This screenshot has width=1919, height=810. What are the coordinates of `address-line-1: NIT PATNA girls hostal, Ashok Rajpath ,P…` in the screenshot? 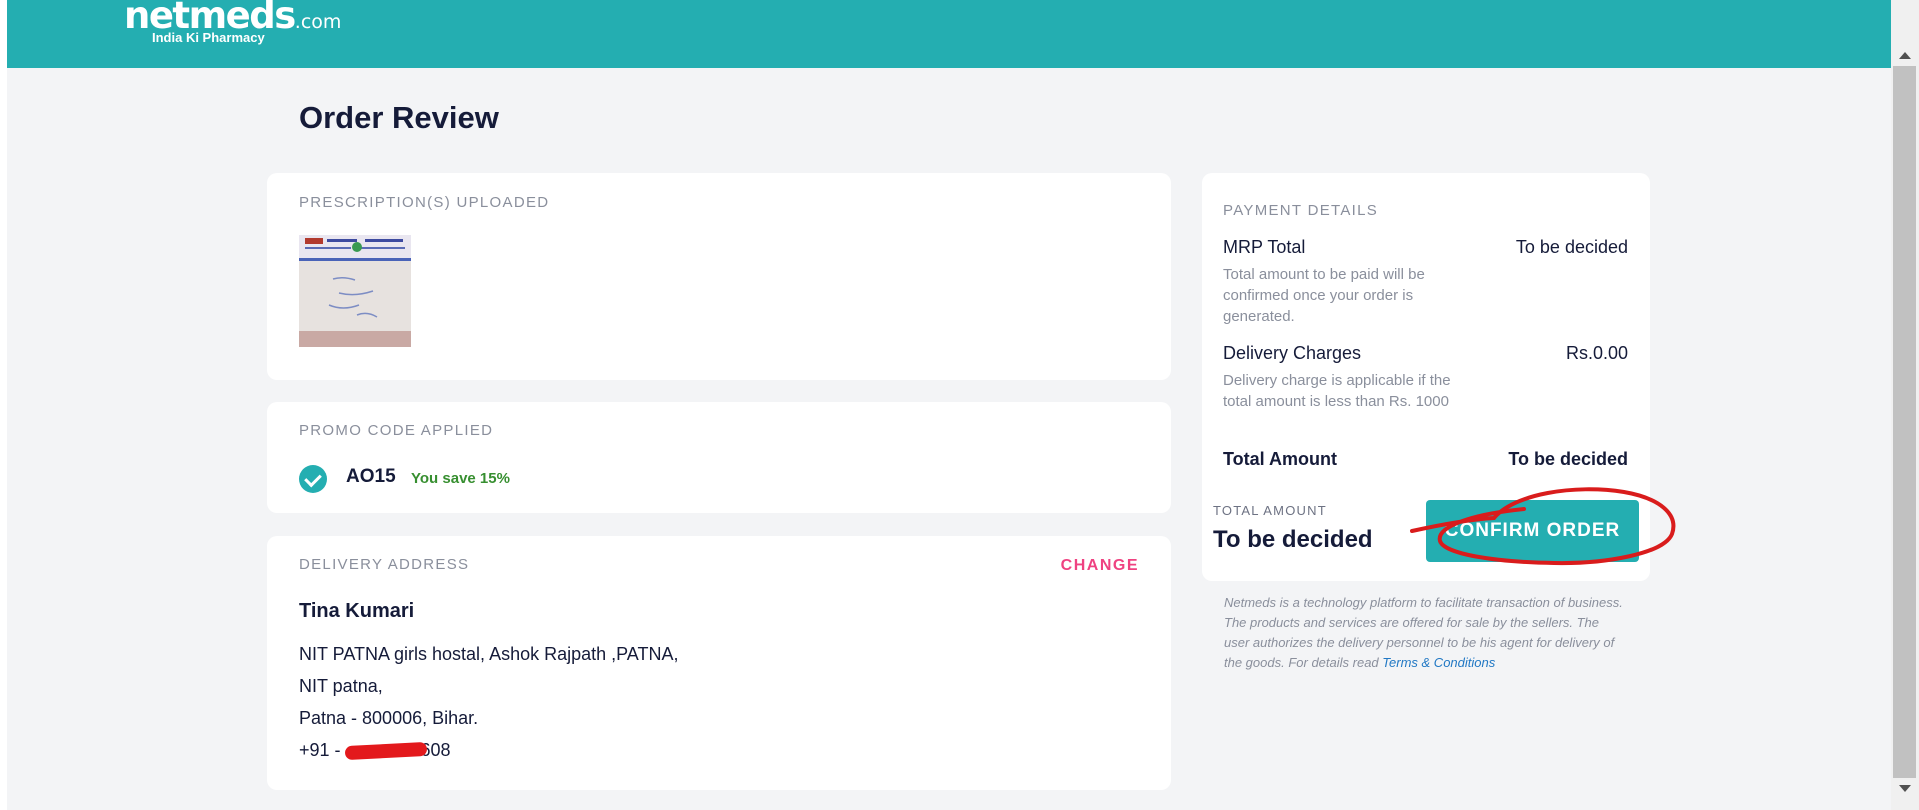 It's located at (489, 654).